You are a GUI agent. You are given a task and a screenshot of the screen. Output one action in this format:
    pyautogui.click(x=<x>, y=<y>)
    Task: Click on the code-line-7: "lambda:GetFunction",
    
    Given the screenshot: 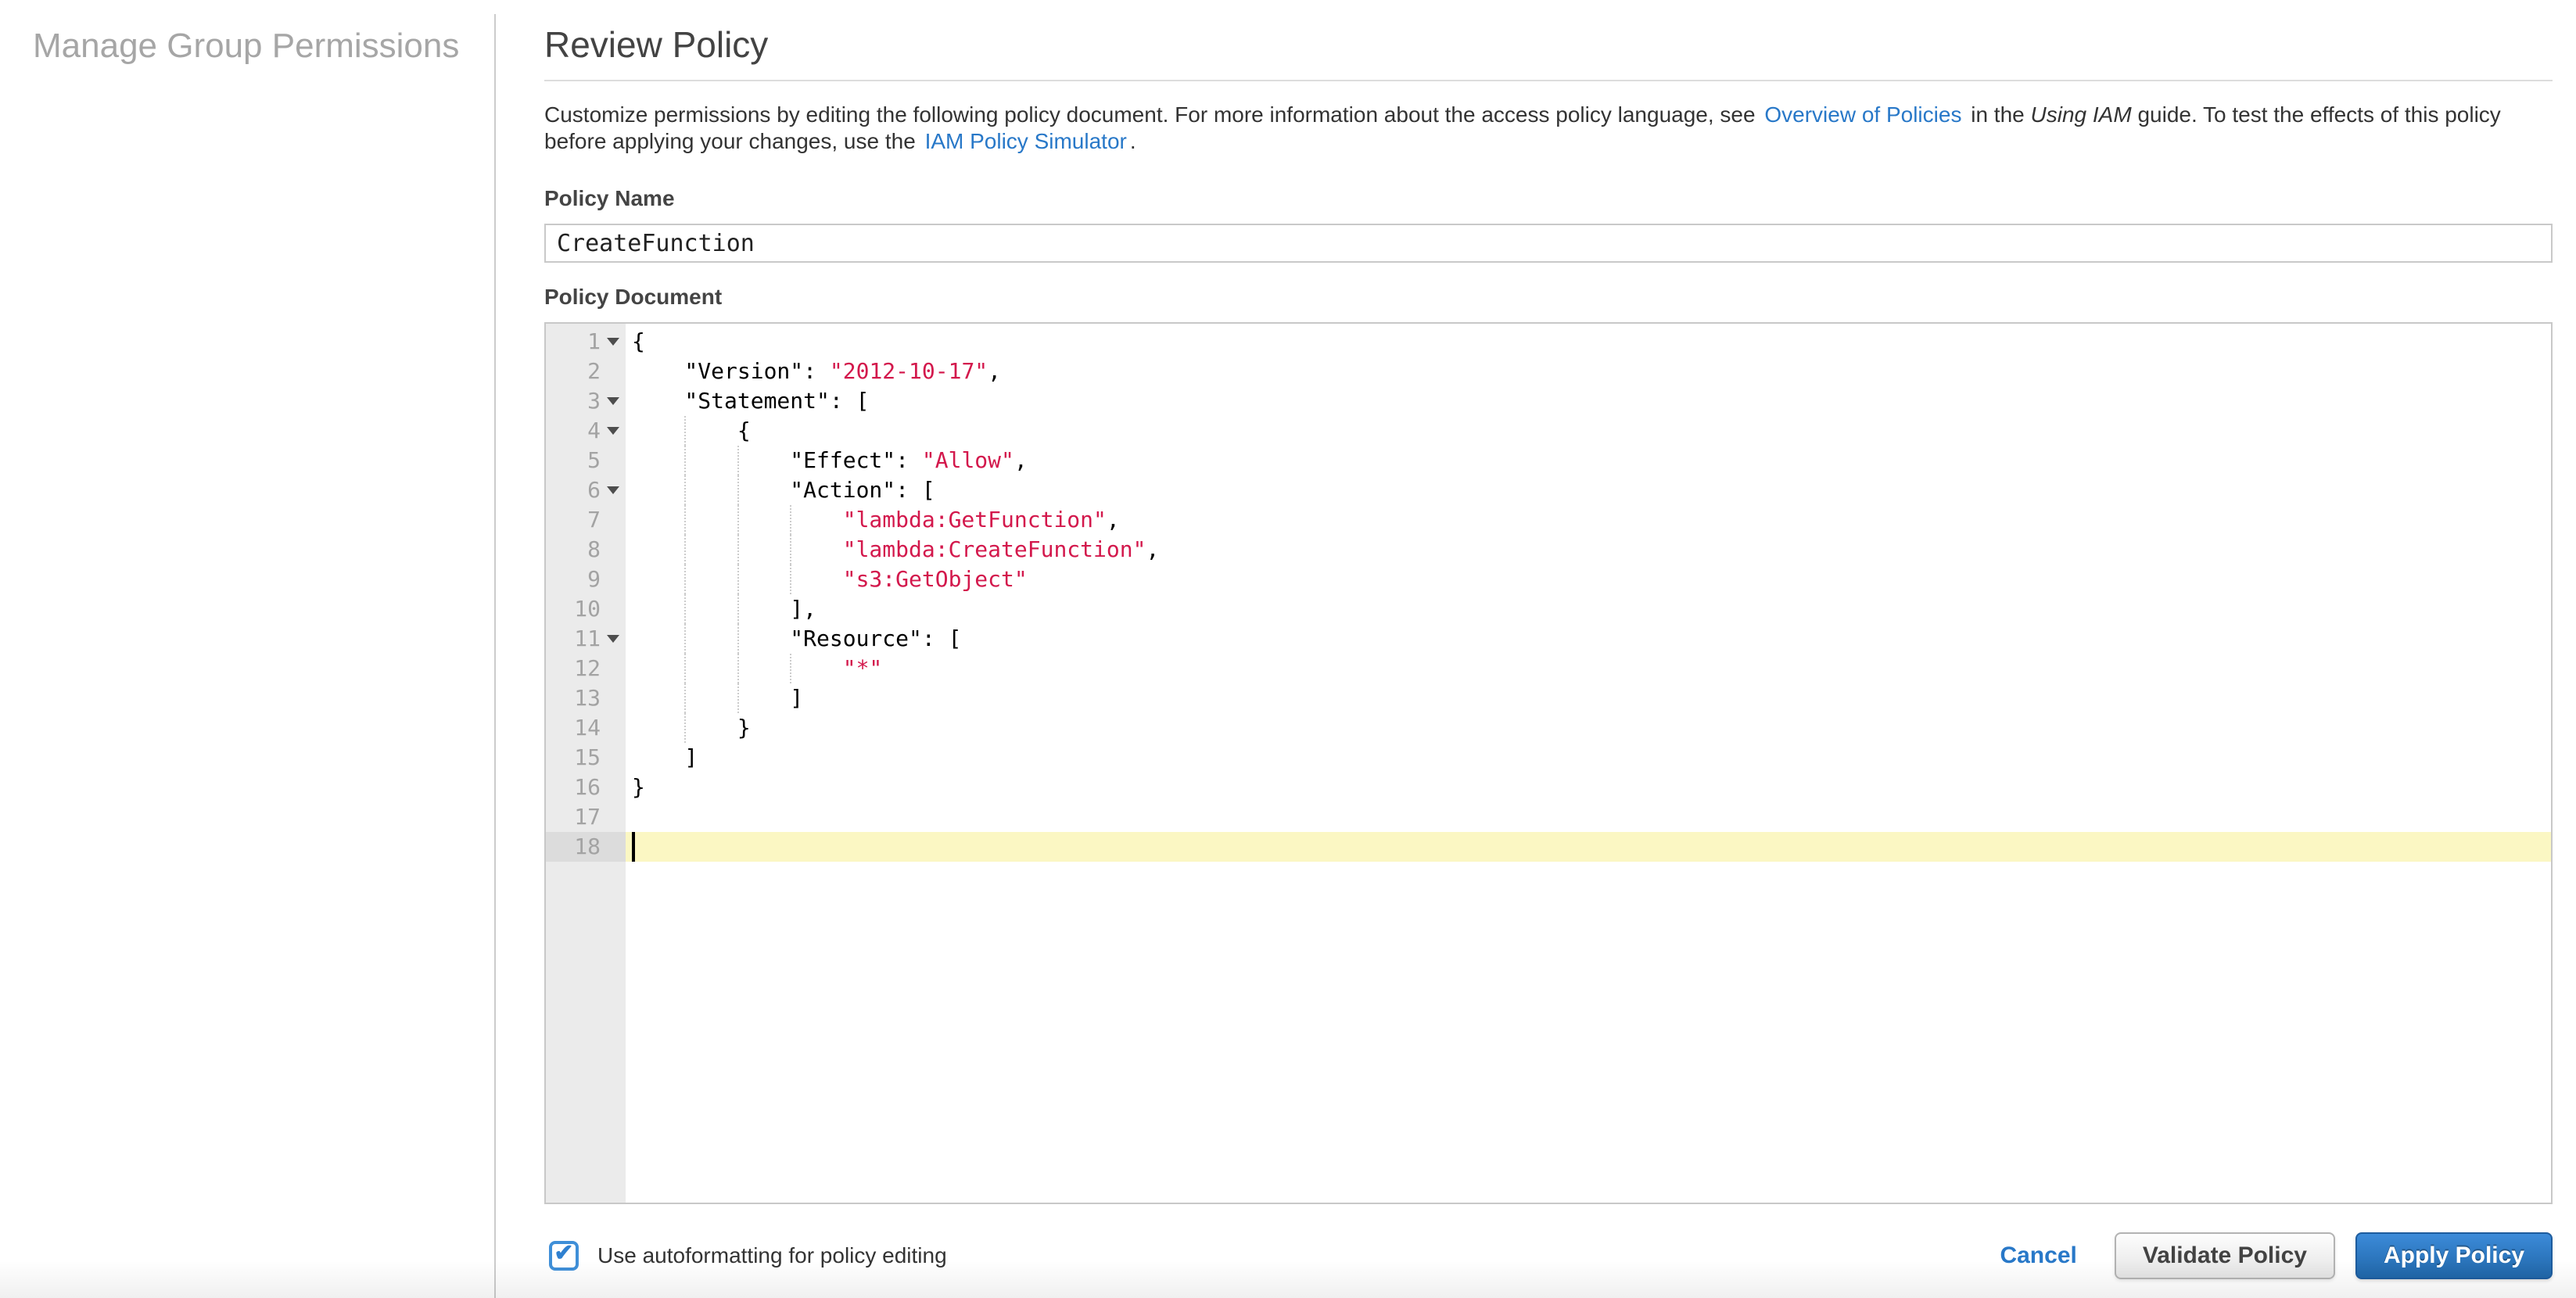 What is the action you would take?
    pyautogui.click(x=1588, y=520)
    